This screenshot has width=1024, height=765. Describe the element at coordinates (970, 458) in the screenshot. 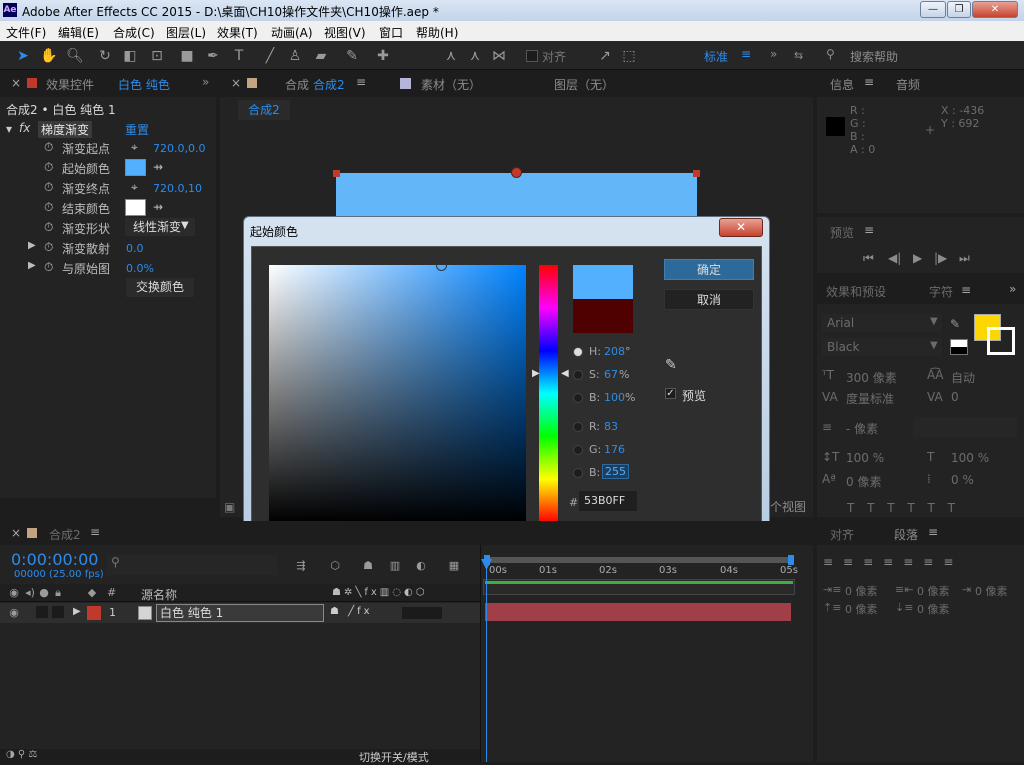

I see `horizontal-scale-value: 100 %` at that location.